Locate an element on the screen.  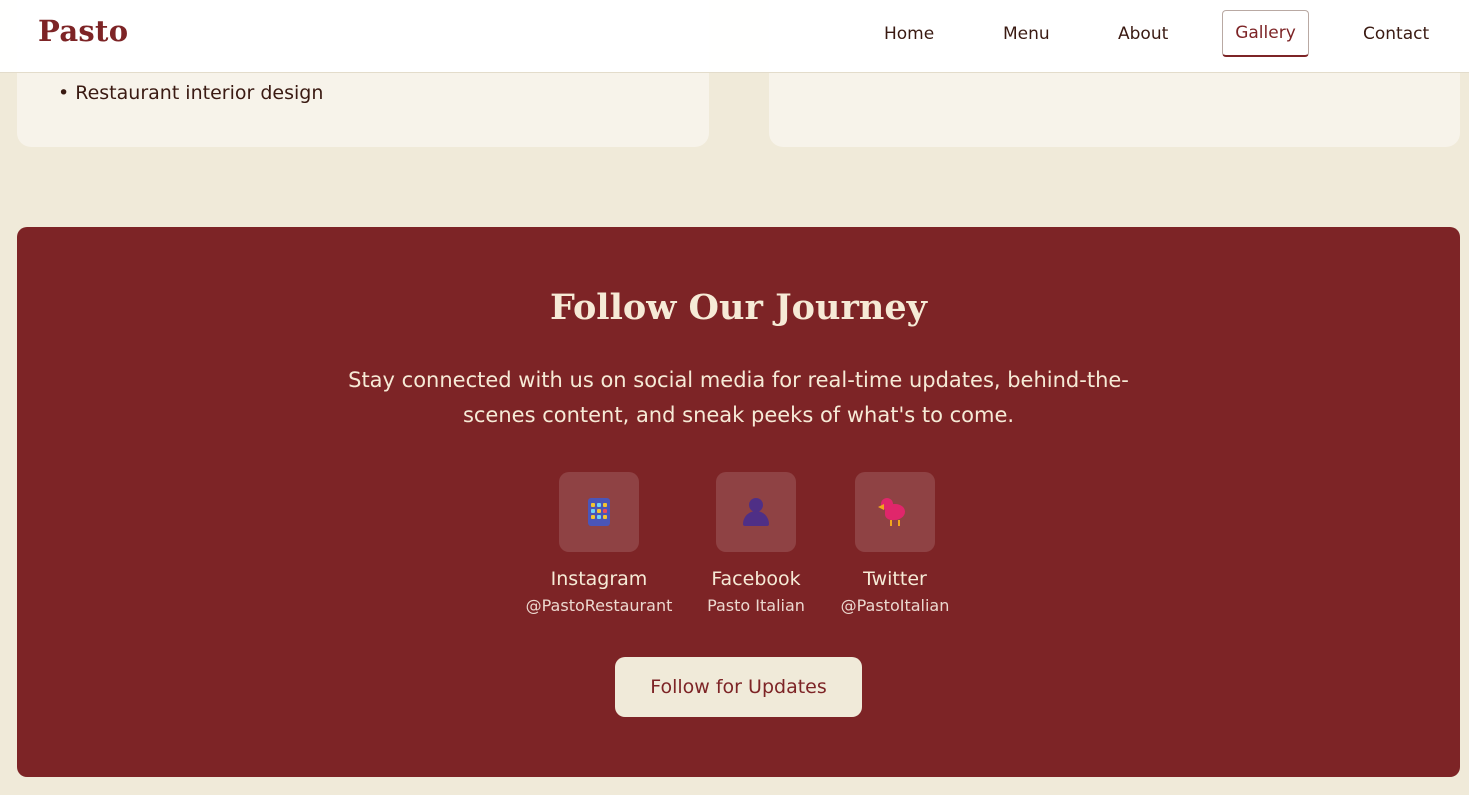
social-handle: Pasto Italian is located at coordinates (756, 605).